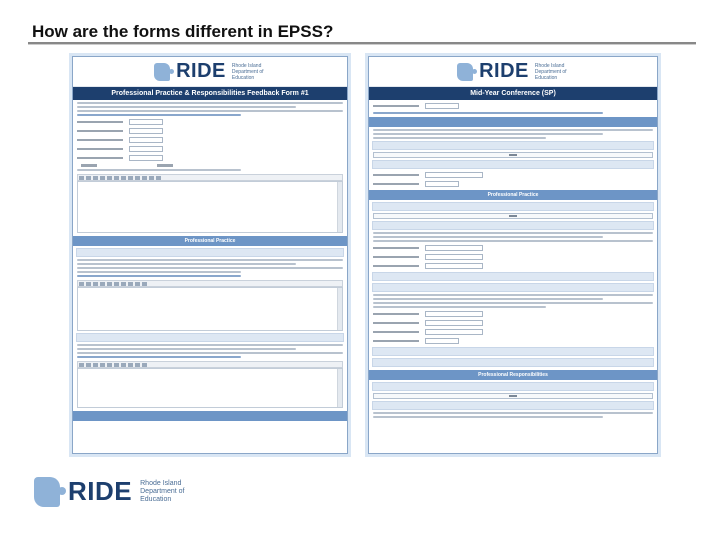 The width and height of the screenshot is (720, 540). I want to click on form-title: Mid-Year Conference (SP), so click(513, 93).